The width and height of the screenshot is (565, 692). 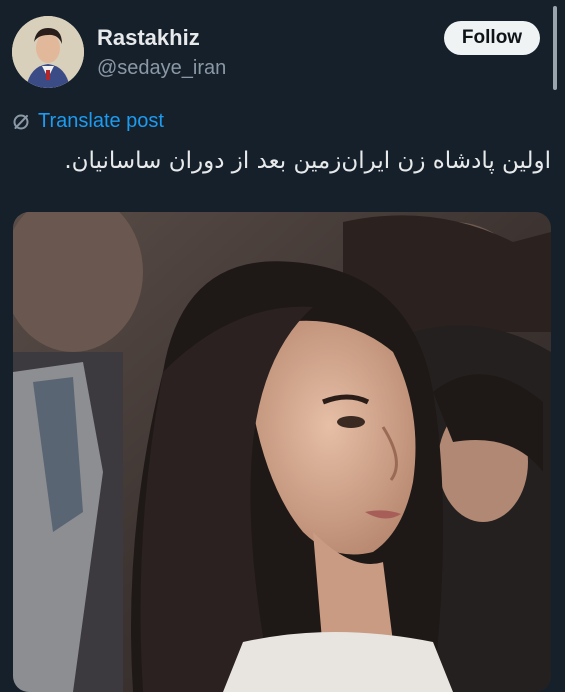 I want to click on scrollbar, so click(x=555, y=48).